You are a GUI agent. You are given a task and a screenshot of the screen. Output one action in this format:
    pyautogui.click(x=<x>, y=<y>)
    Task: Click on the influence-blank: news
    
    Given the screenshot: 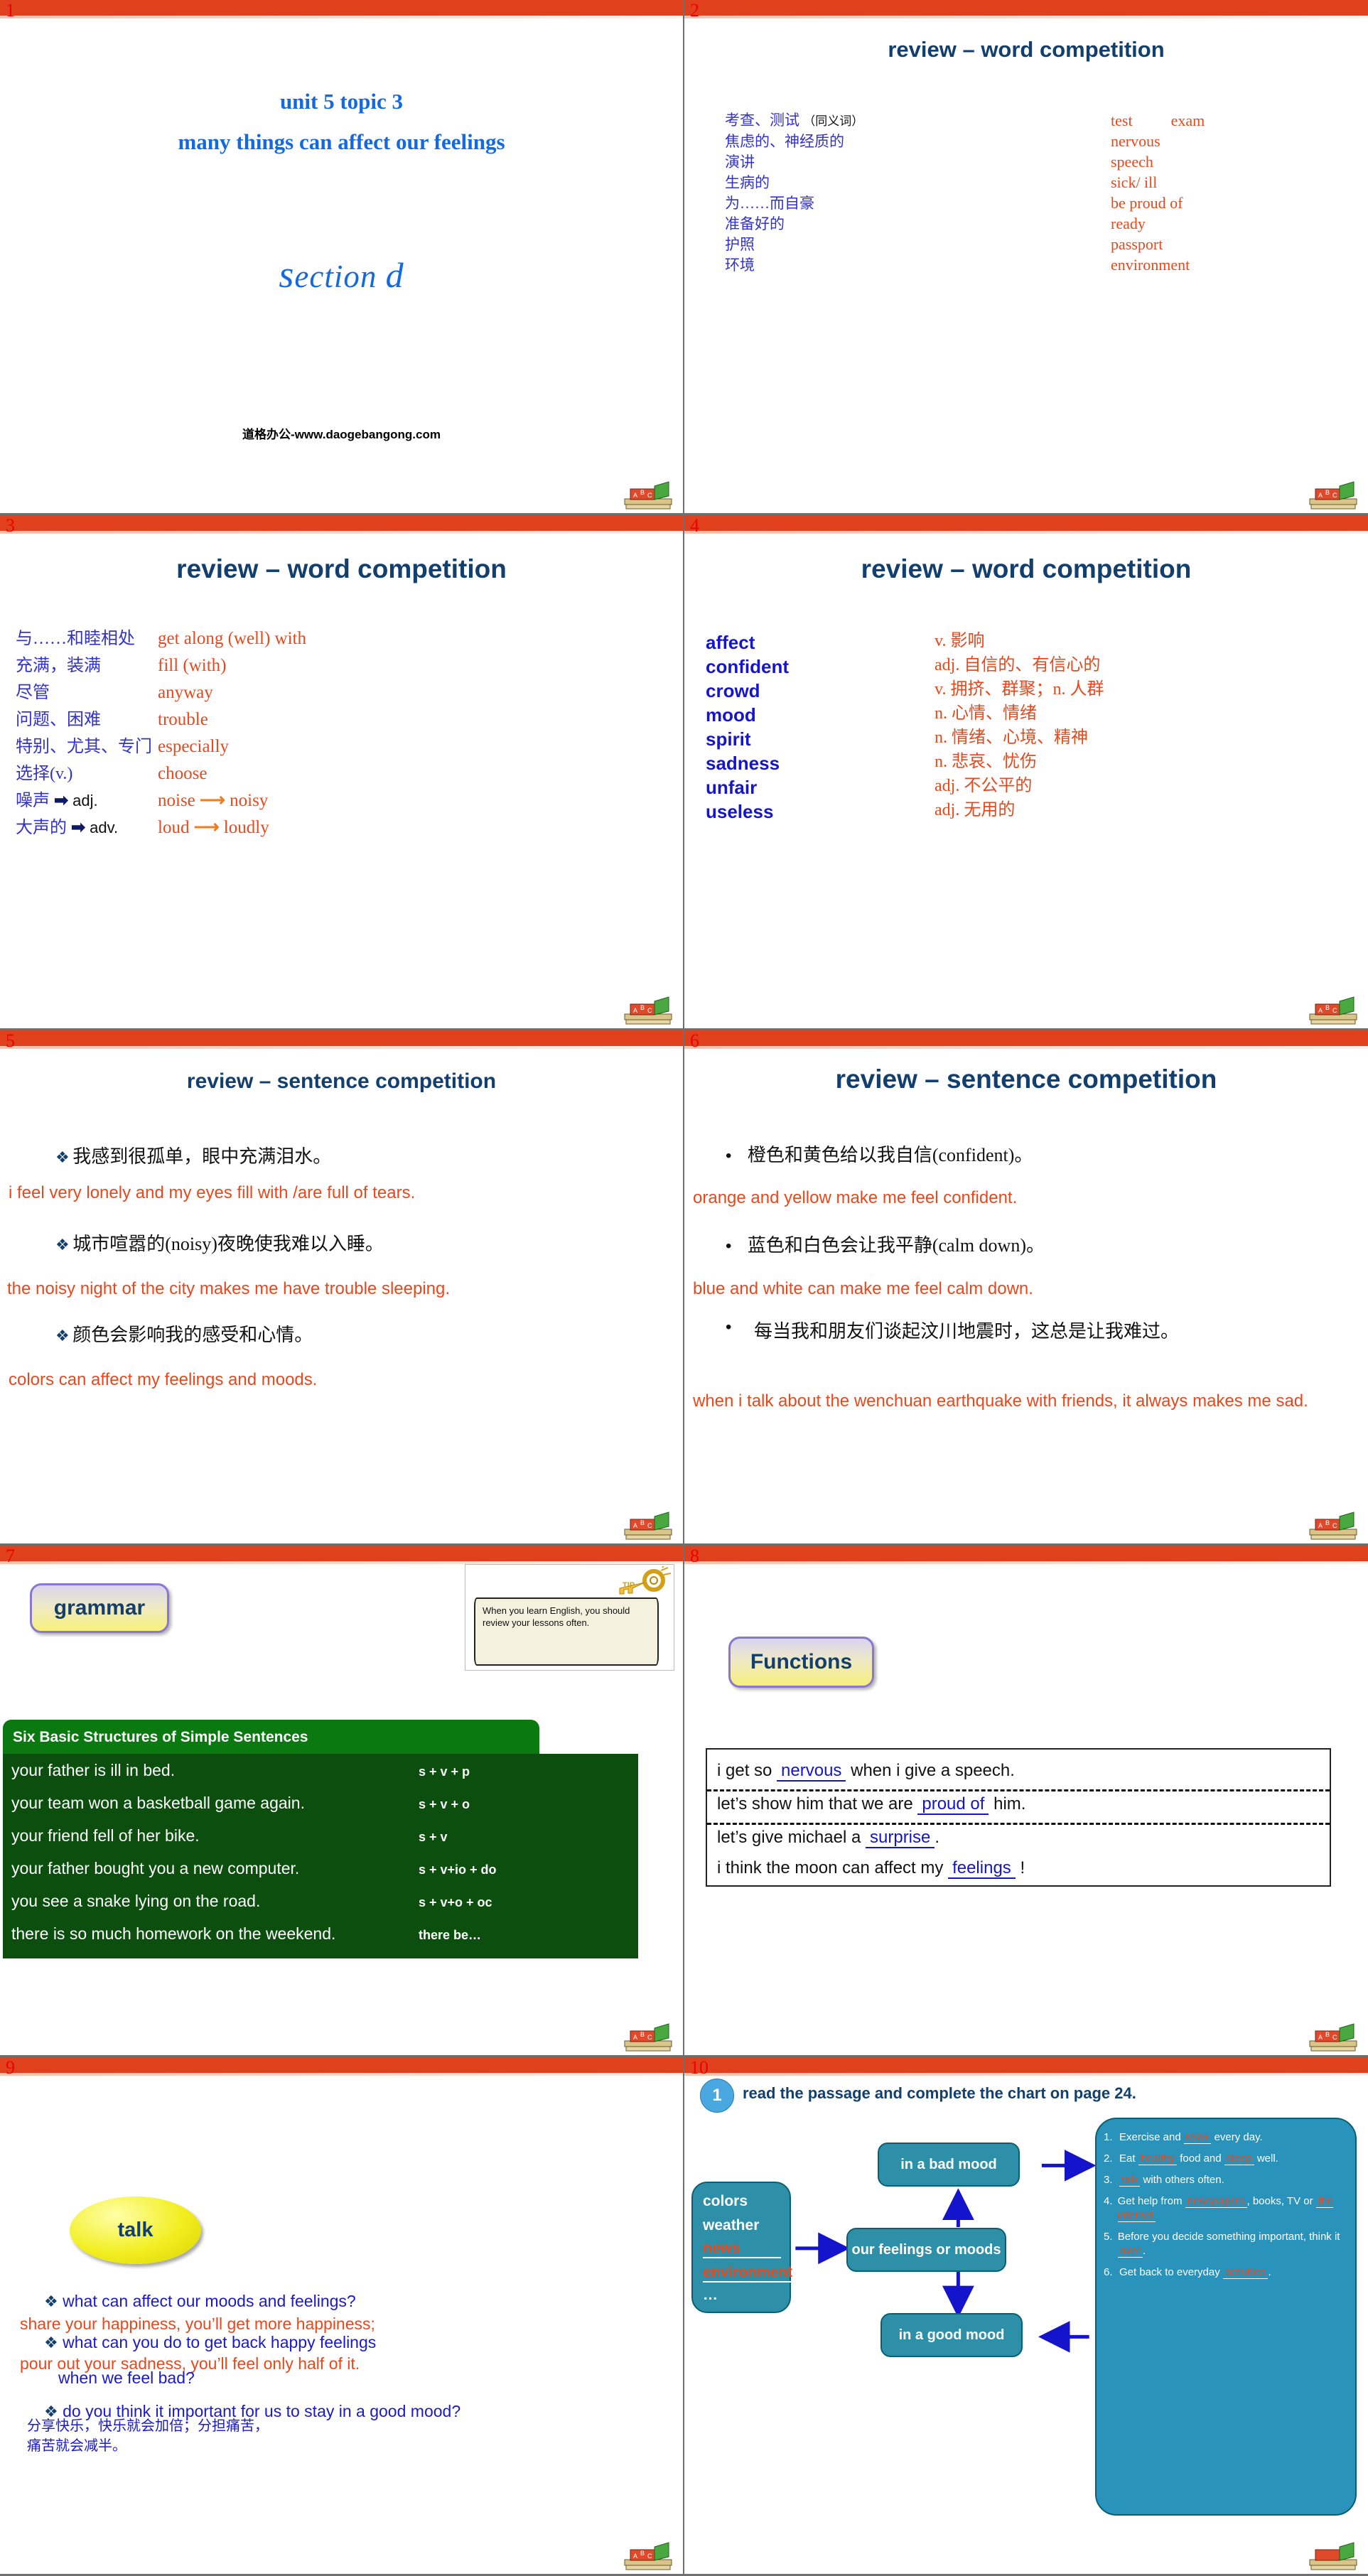 What is the action you would take?
    pyautogui.click(x=742, y=2249)
    